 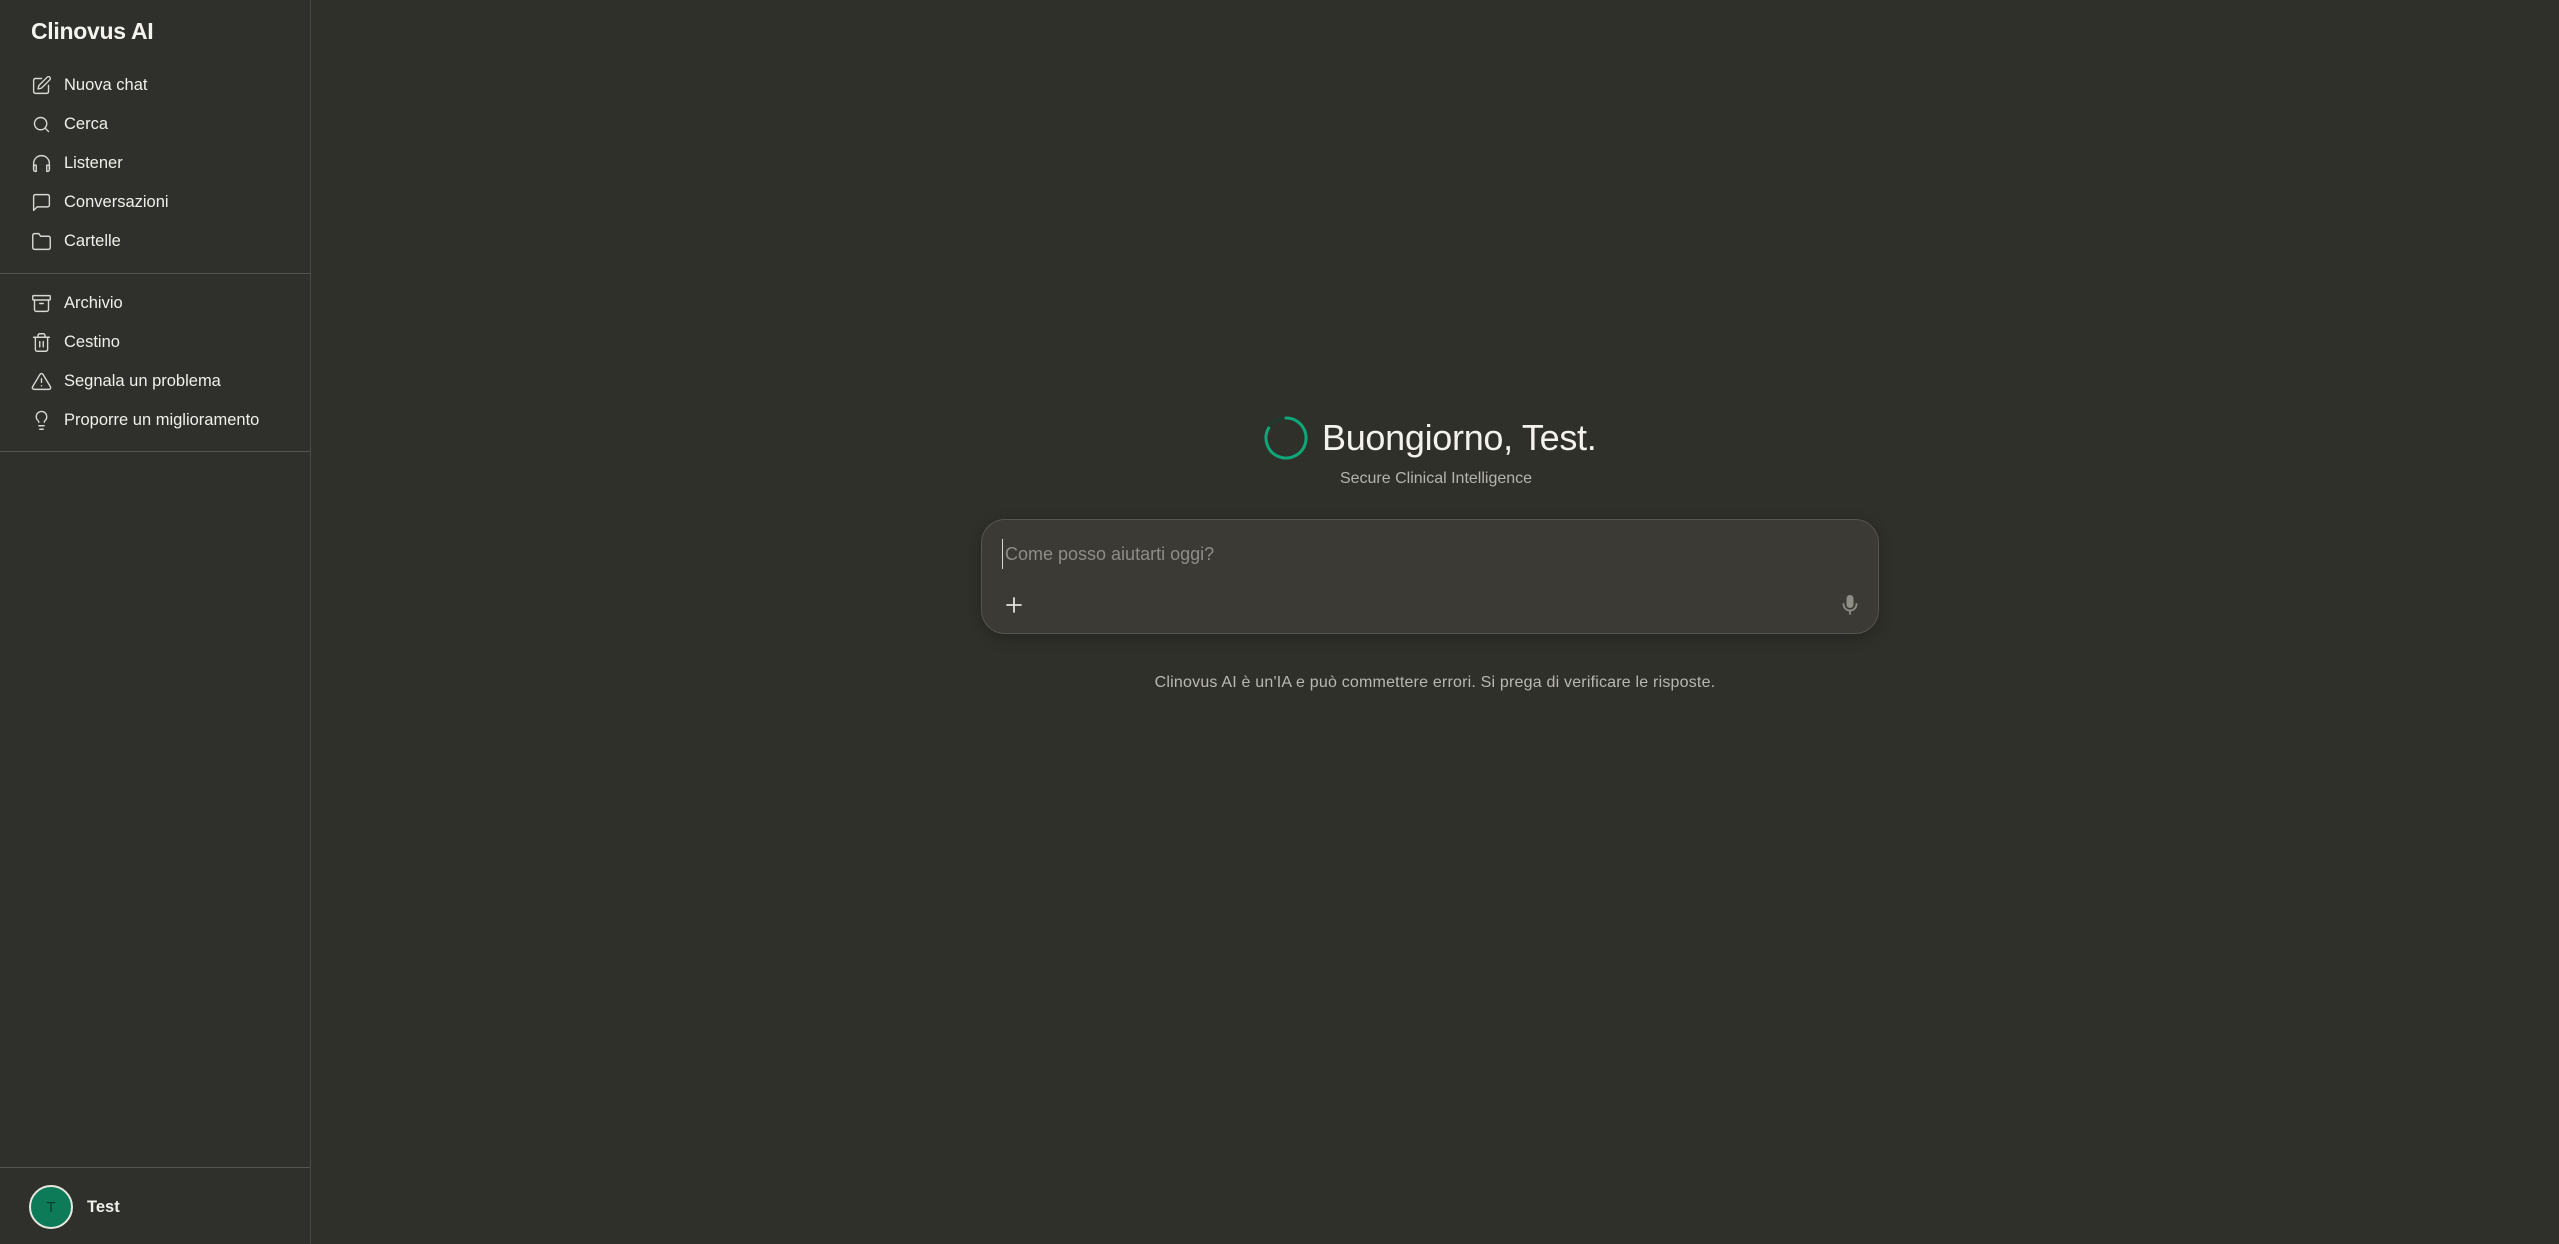 I want to click on avatar: T, so click(x=51, y=1207).